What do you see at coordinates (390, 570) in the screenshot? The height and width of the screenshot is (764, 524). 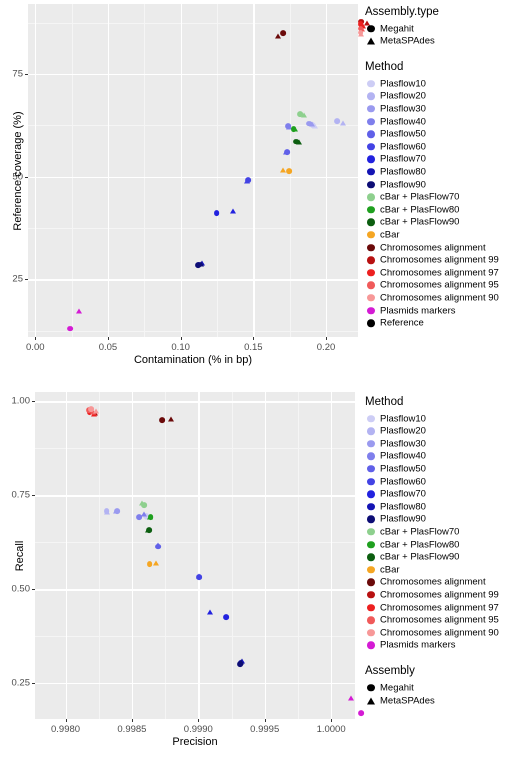 I see `legend-item-label: cBar` at bounding box center [390, 570].